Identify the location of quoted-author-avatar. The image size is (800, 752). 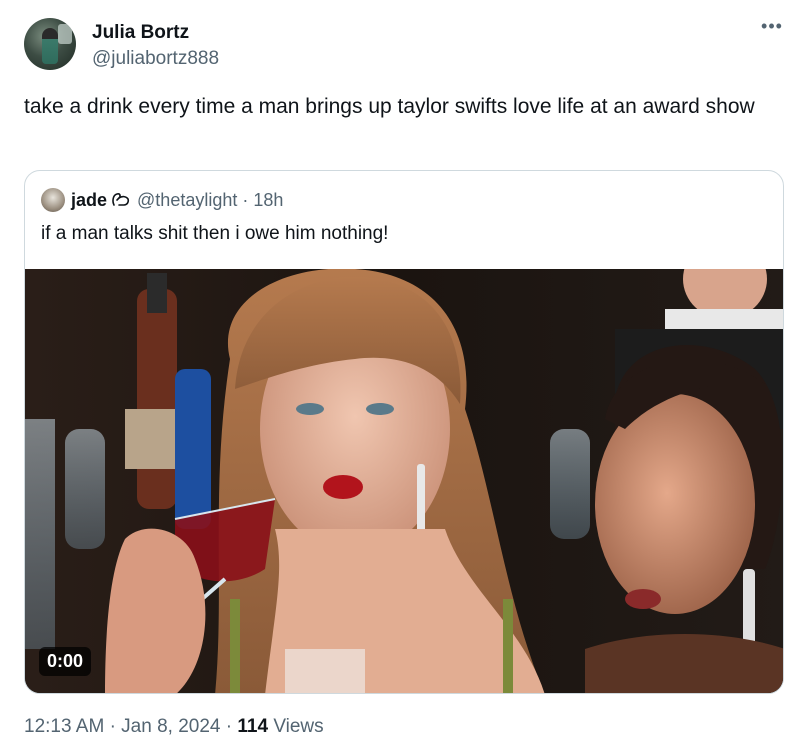
(53, 200).